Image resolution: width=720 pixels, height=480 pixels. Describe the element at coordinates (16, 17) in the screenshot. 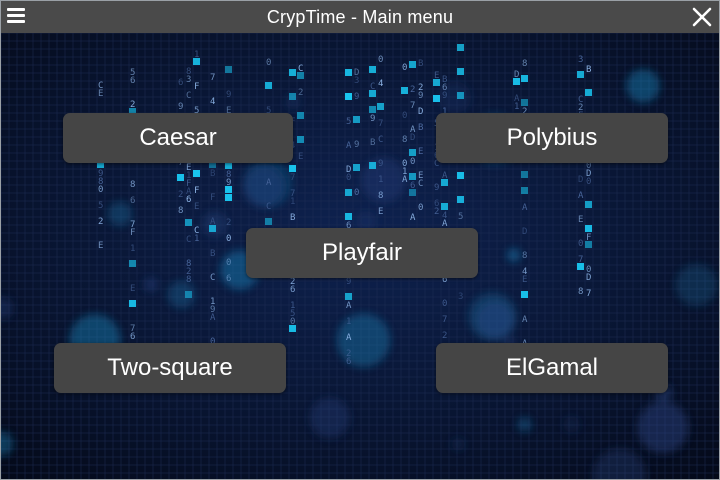

I see `hamburger-menu-button` at that location.